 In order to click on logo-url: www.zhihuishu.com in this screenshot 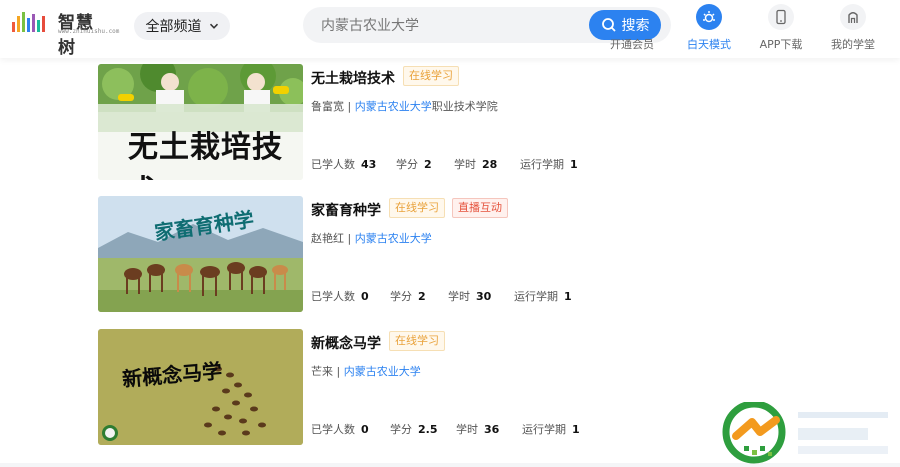, I will do `click(89, 31)`.